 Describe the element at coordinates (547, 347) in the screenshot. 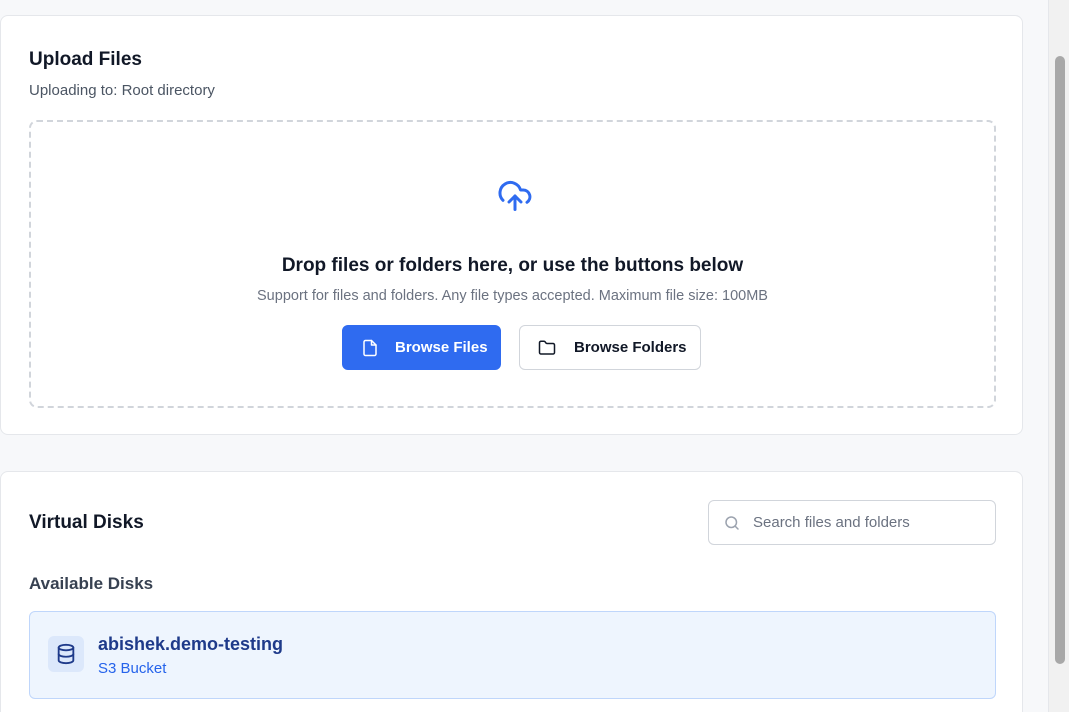

I see `folder-icon` at that location.